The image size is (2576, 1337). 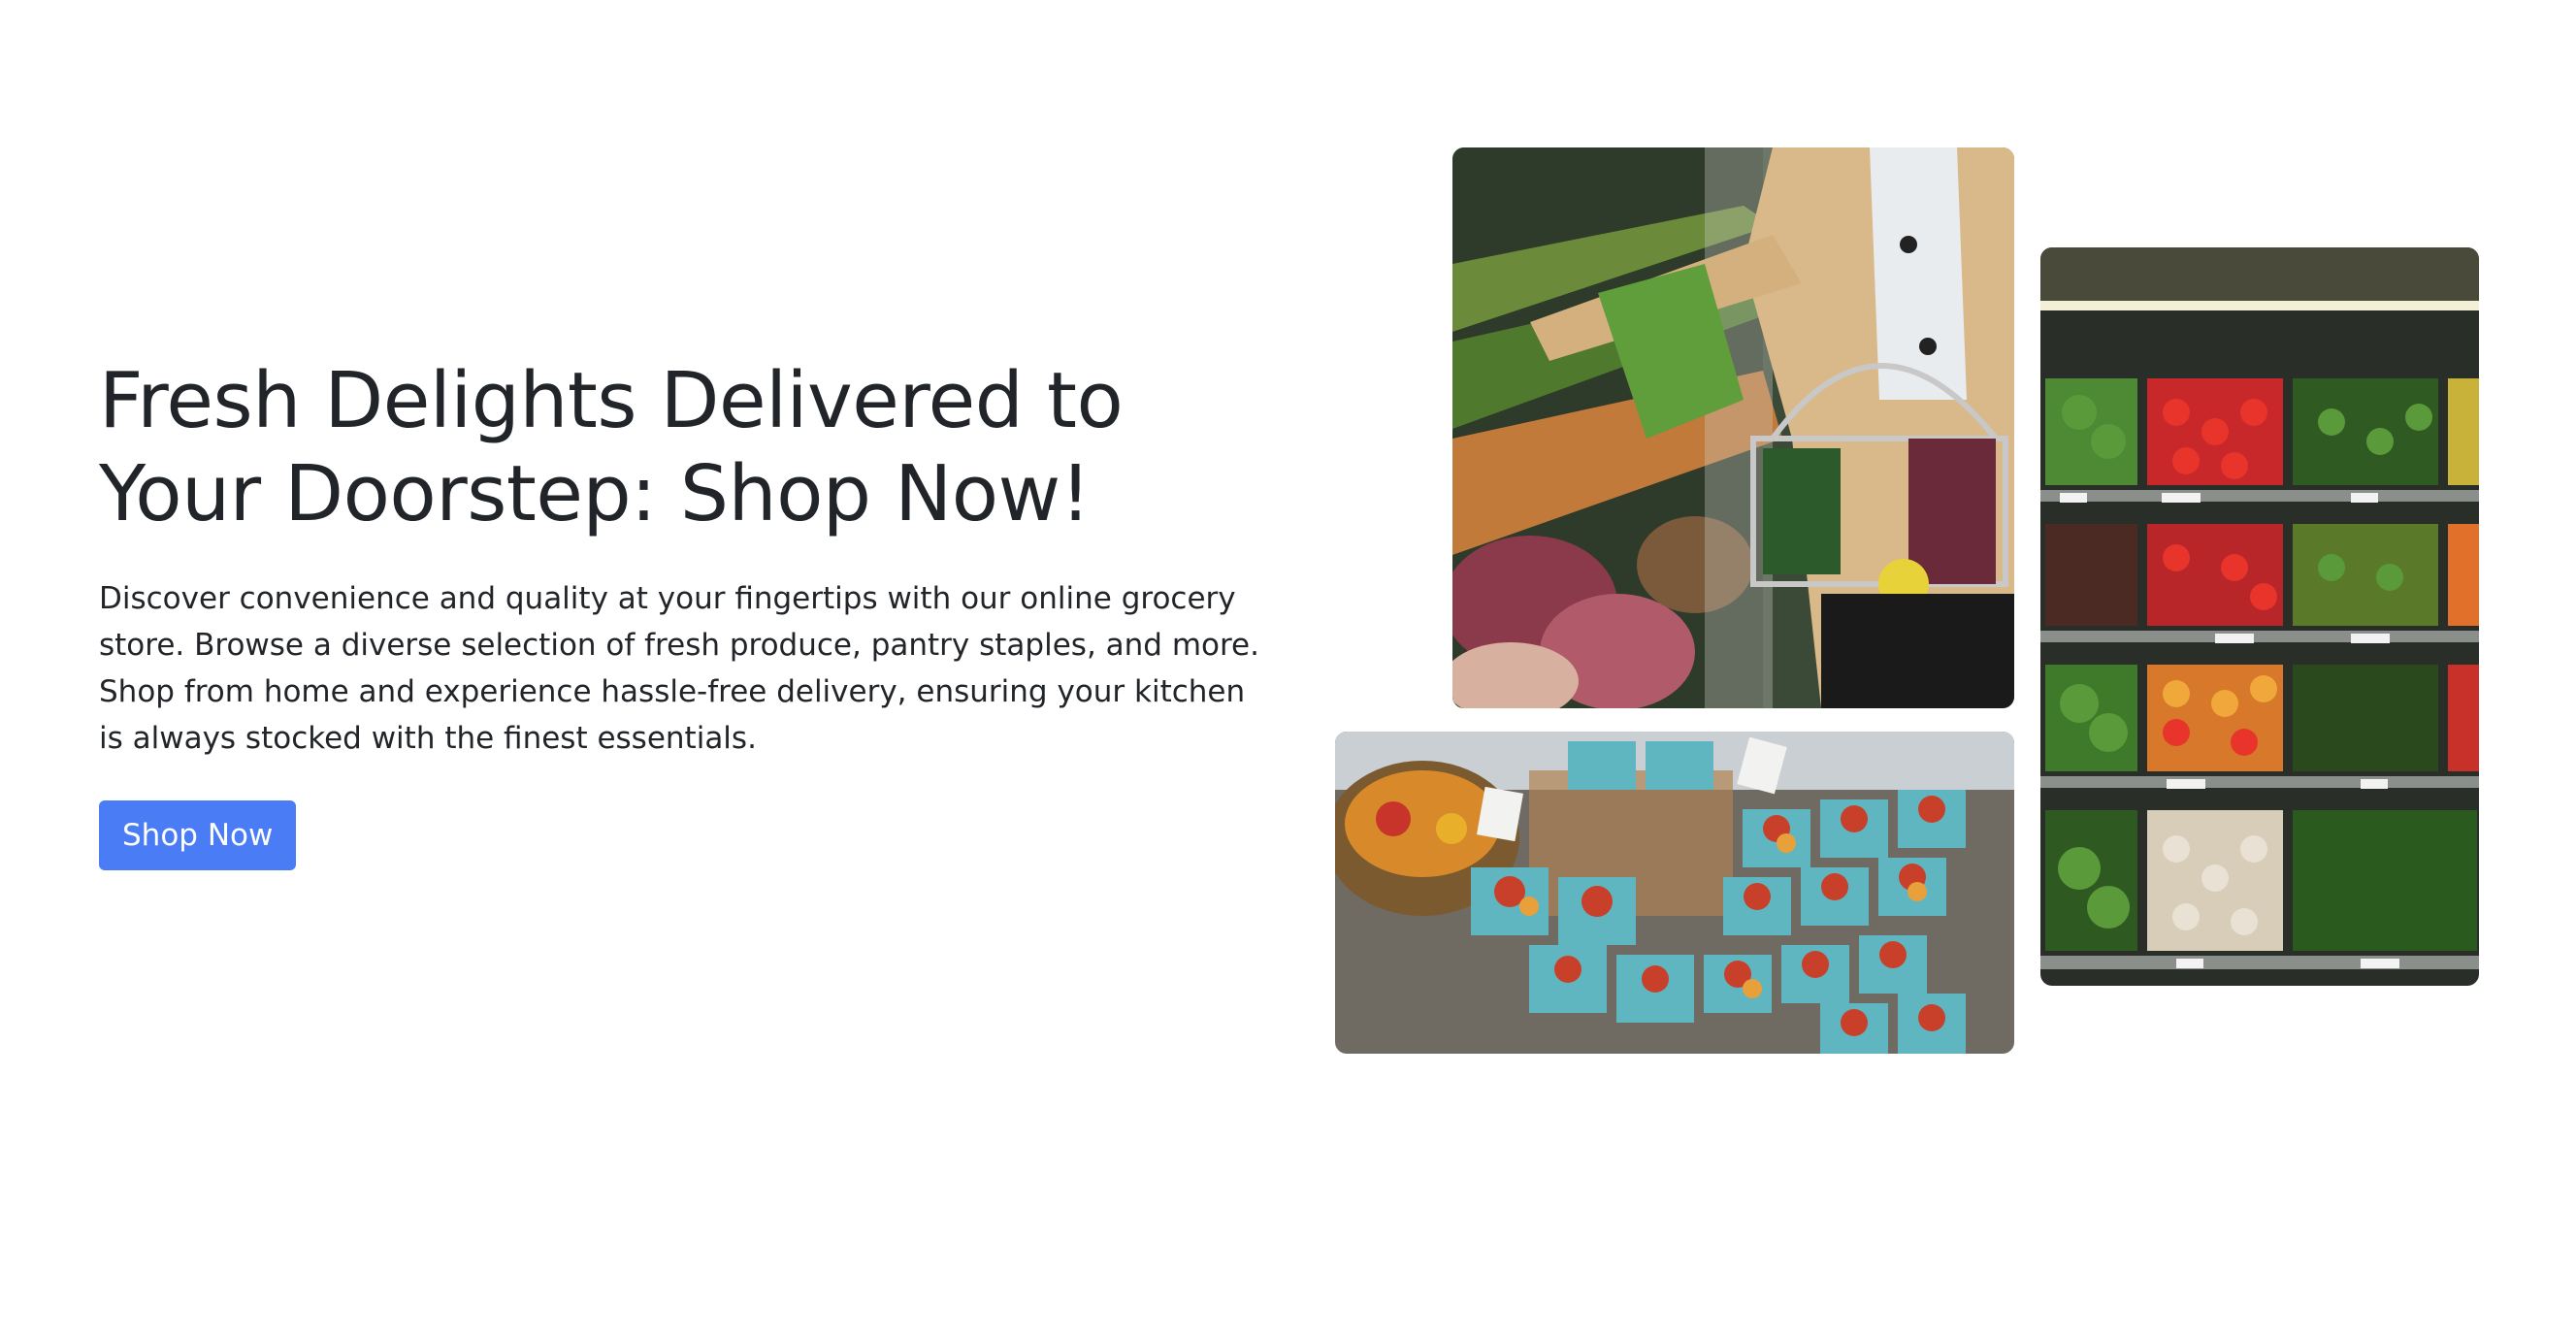 I want to click on market-produce-photo, so click(x=1674, y=893).